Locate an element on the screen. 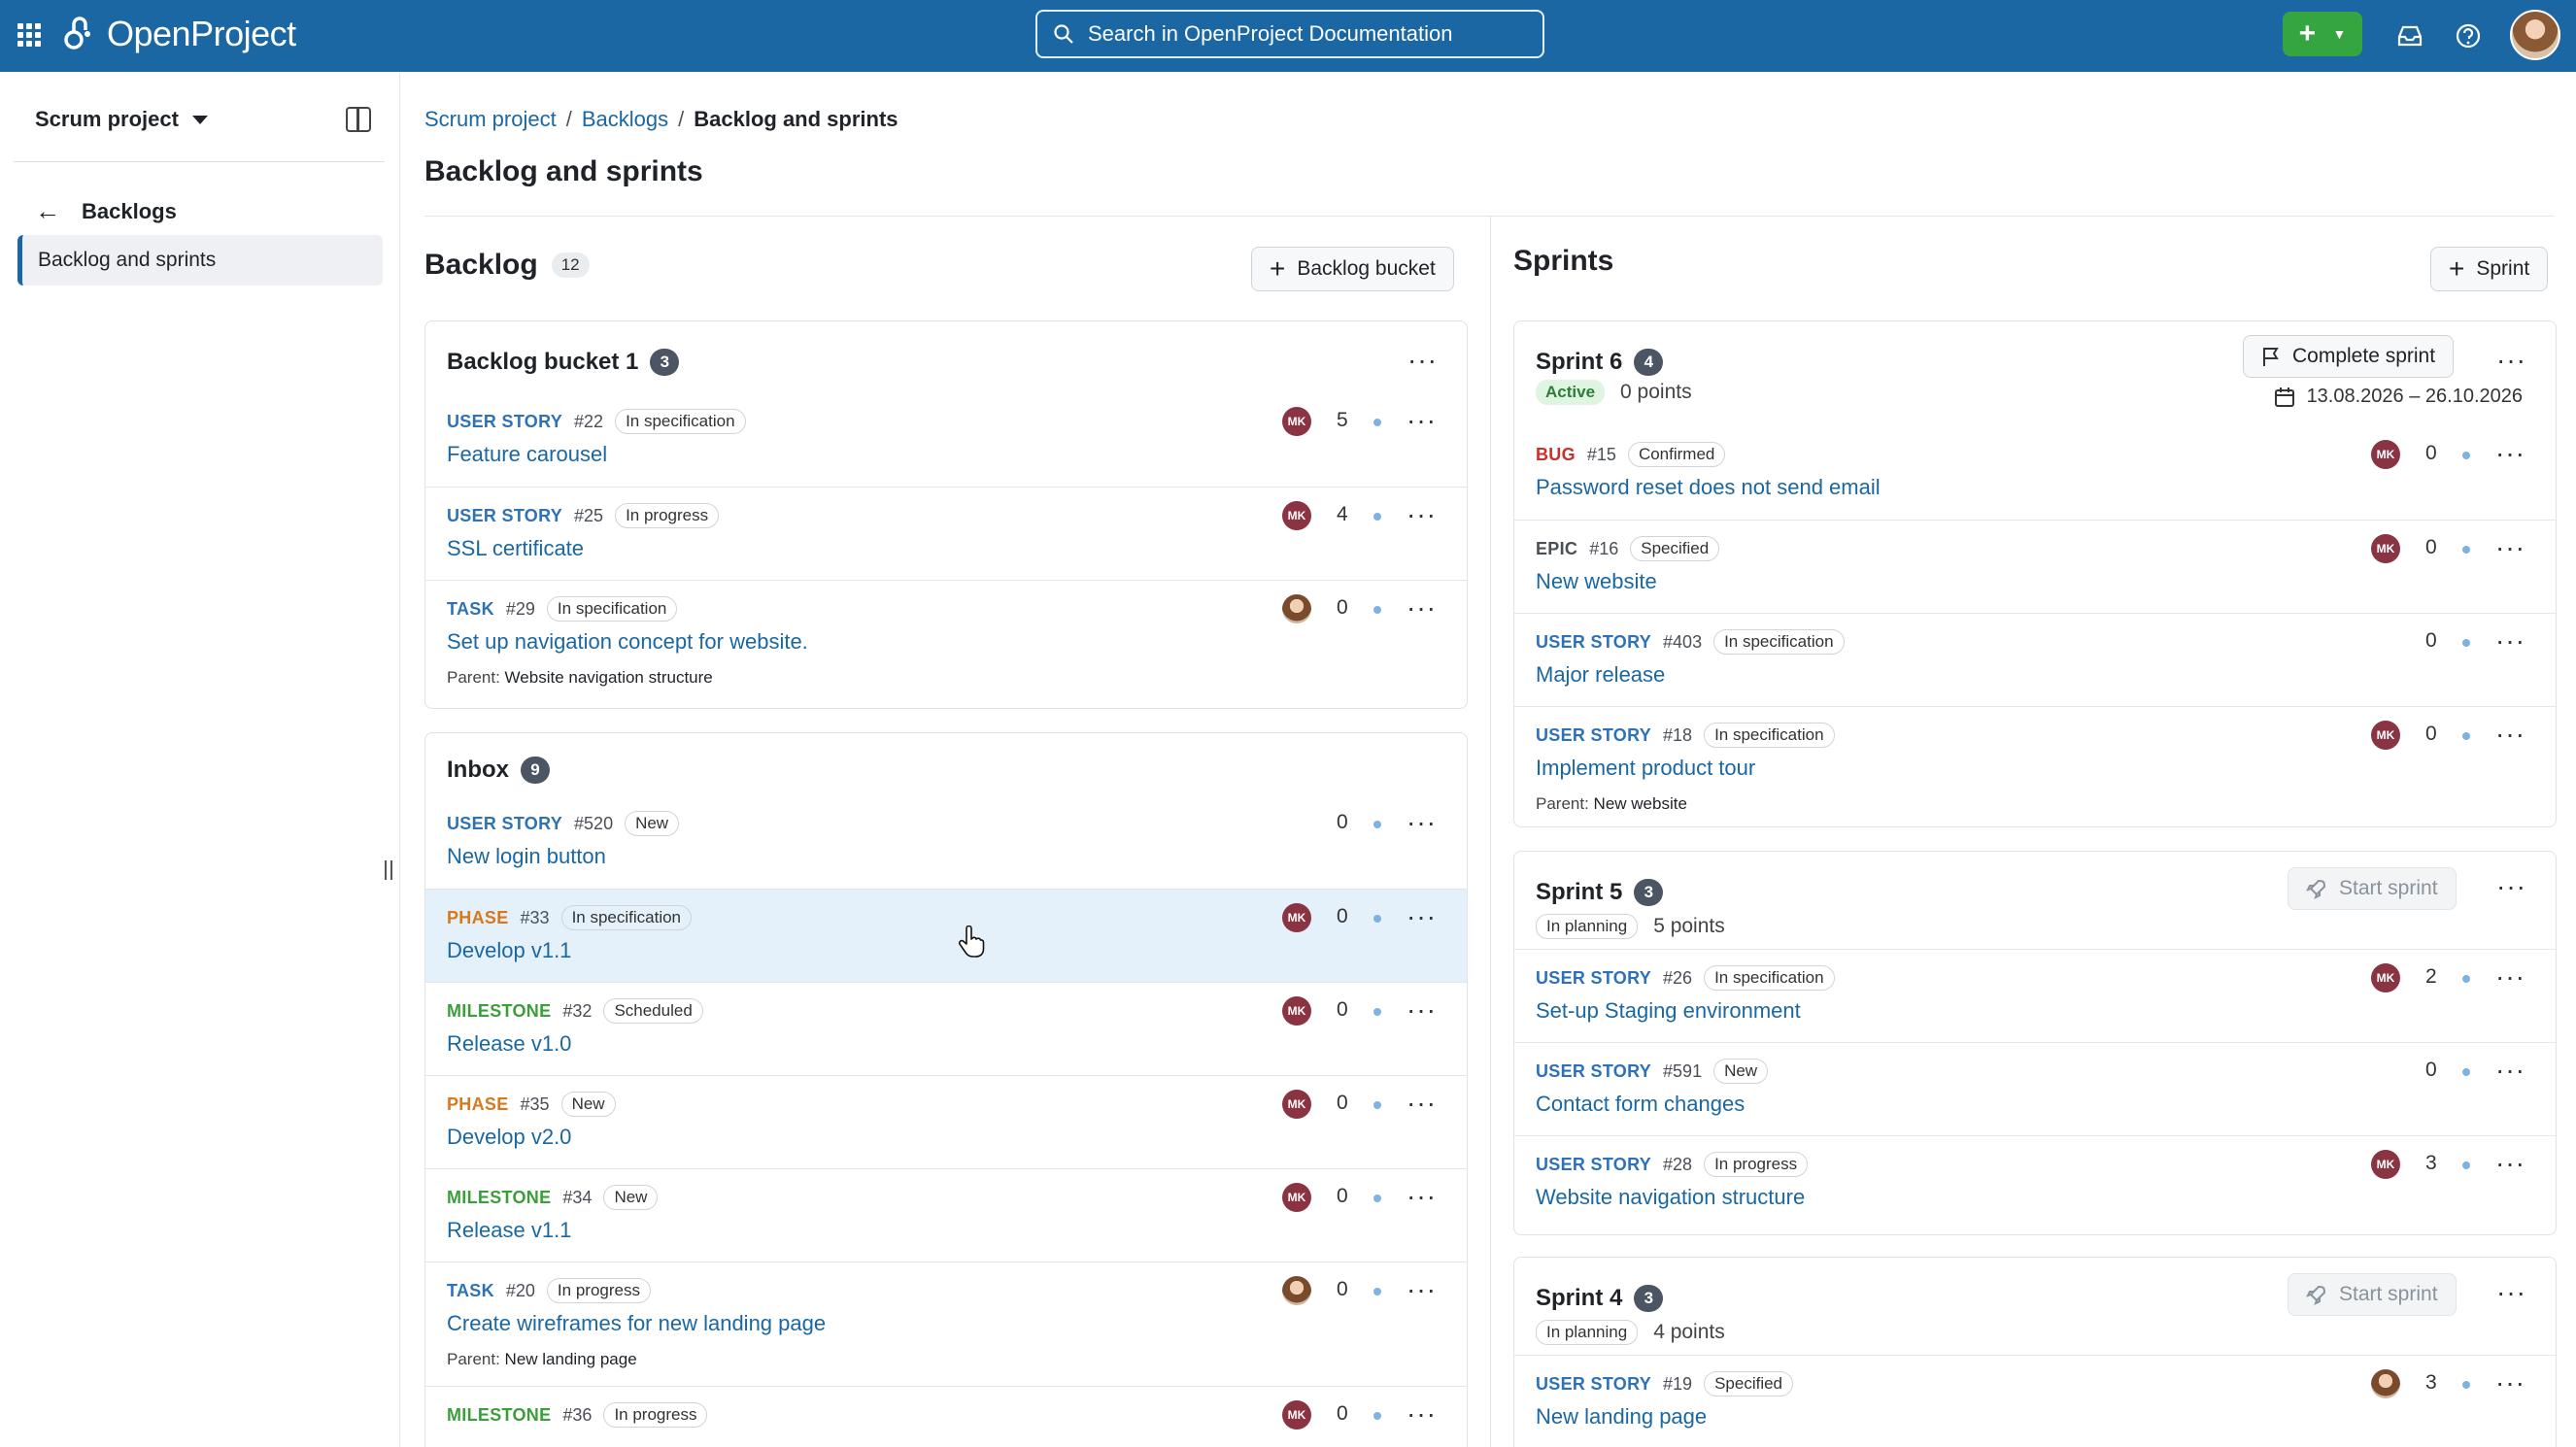 The width and height of the screenshot is (2576, 1447). status-badge: Confirmed is located at coordinates (1676, 454).